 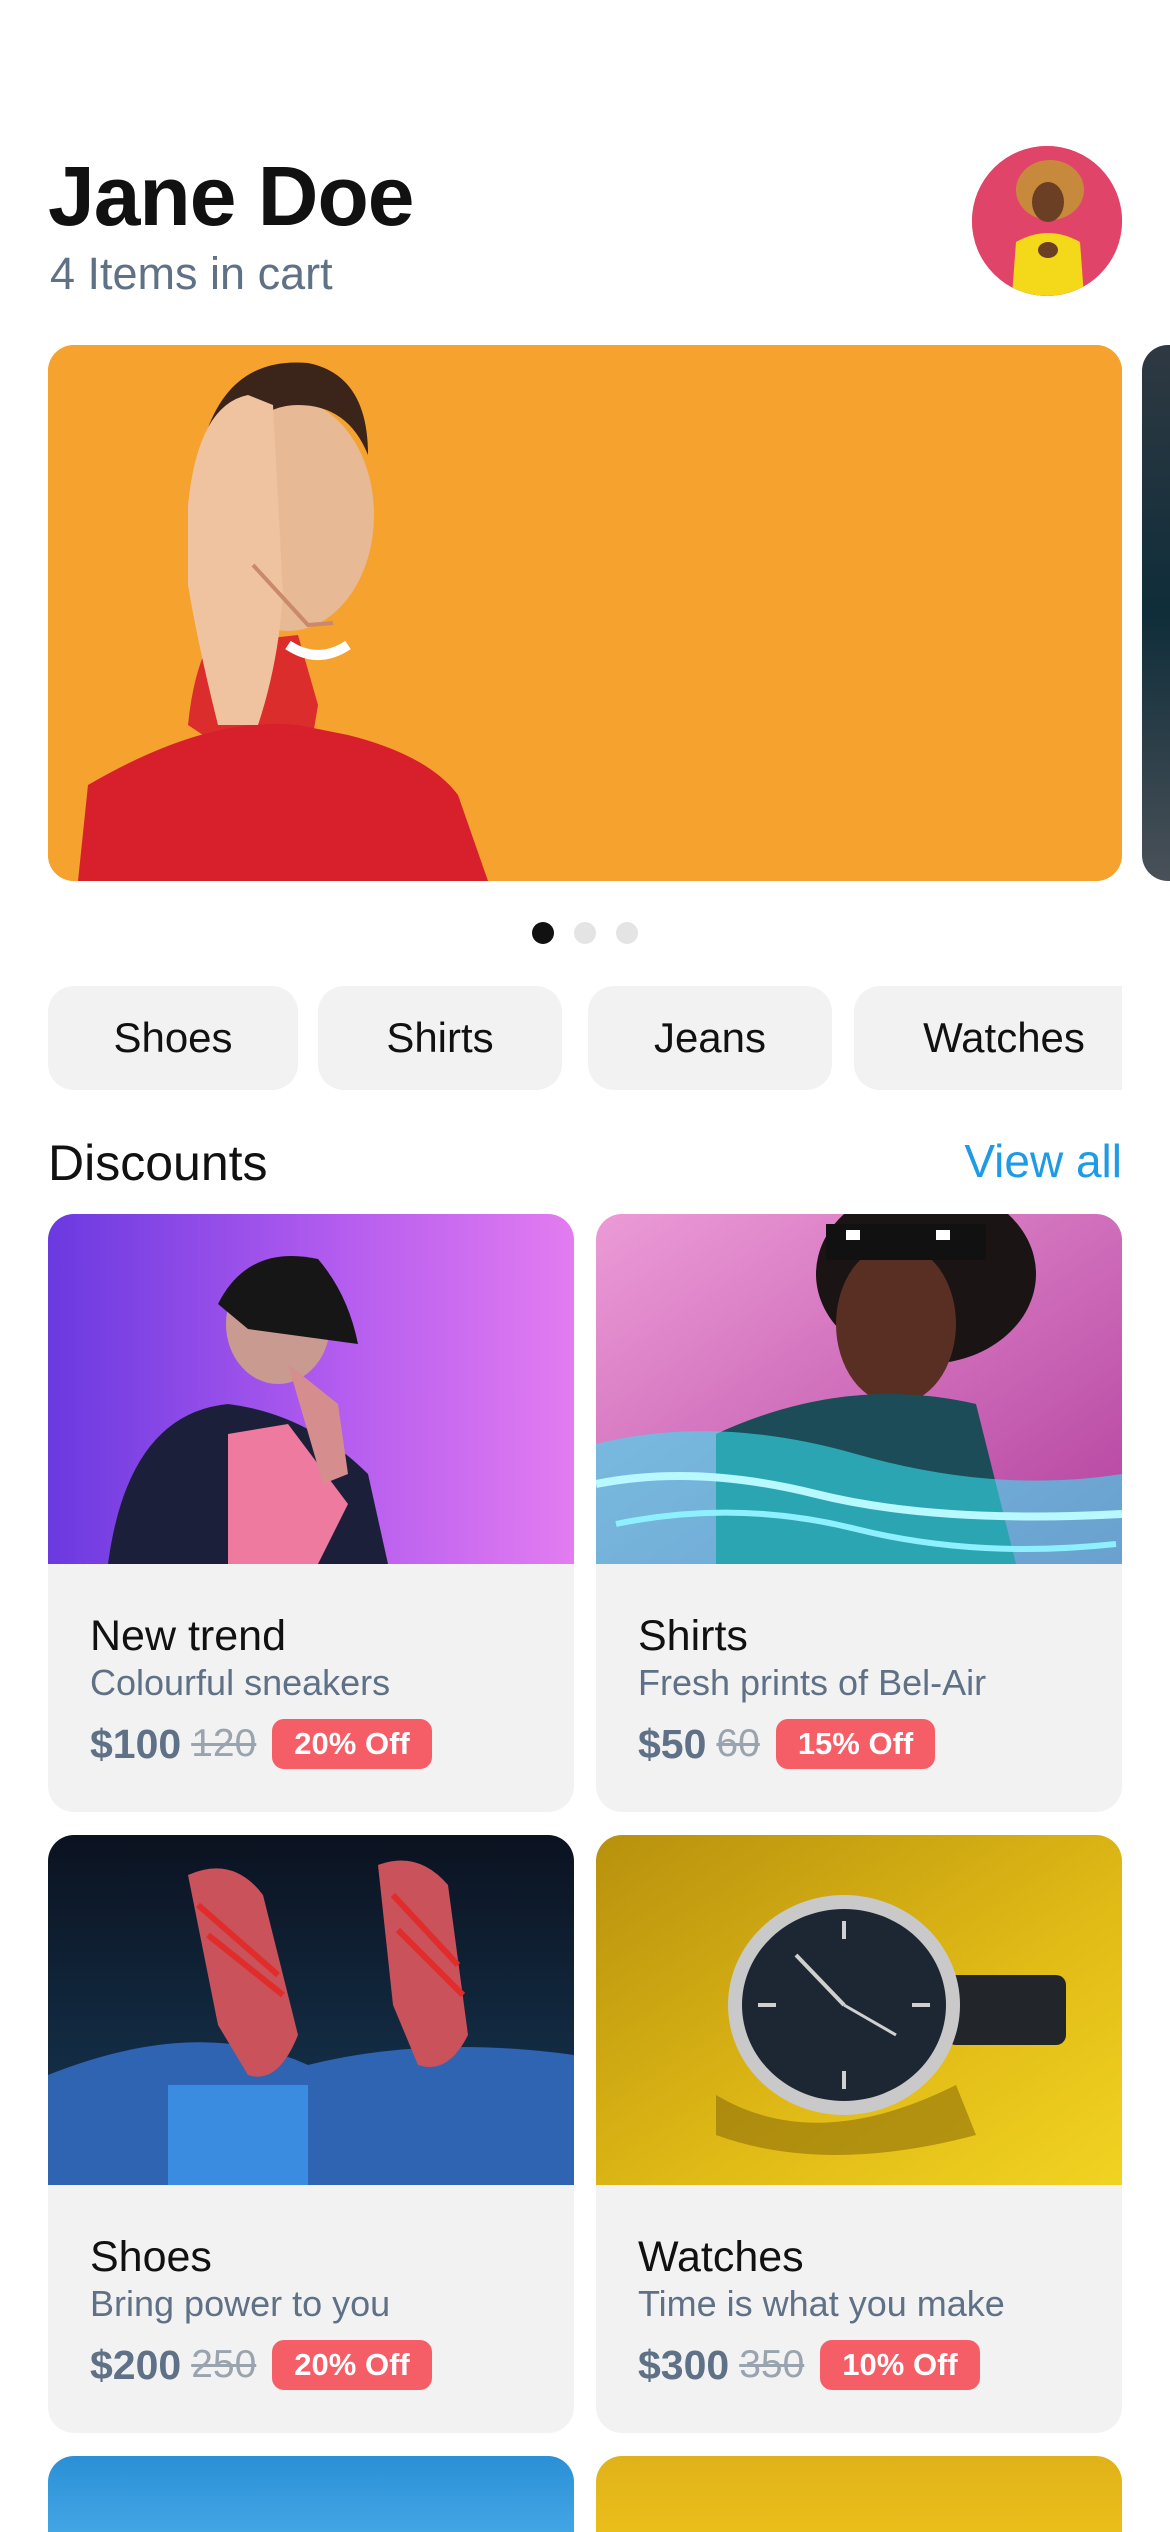 What do you see at coordinates (191, 274) in the screenshot?
I see `cart-count: 4 Items in cart` at bounding box center [191, 274].